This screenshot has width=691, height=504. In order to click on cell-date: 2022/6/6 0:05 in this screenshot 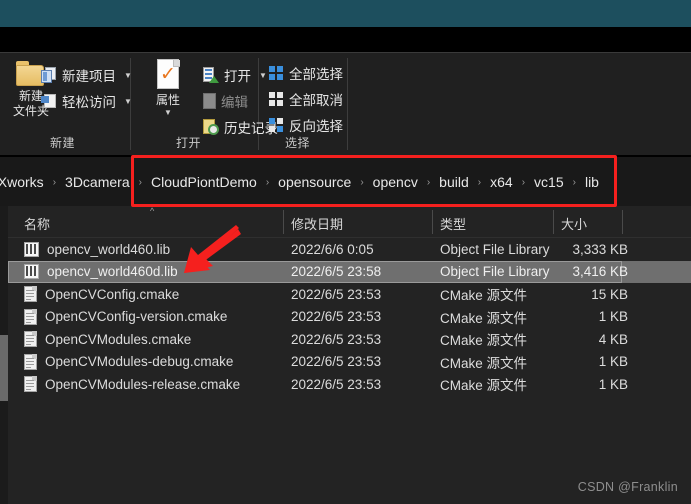, I will do `click(332, 249)`.